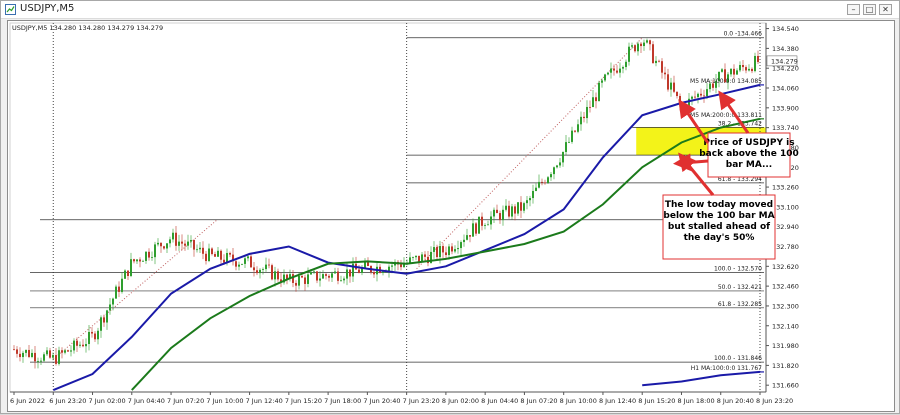 The height and width of the screenshot is (415, 900). Describe the element at coordinates (785, 386) in the screenshot. I see `y-tick-label: 131.660` at that location.